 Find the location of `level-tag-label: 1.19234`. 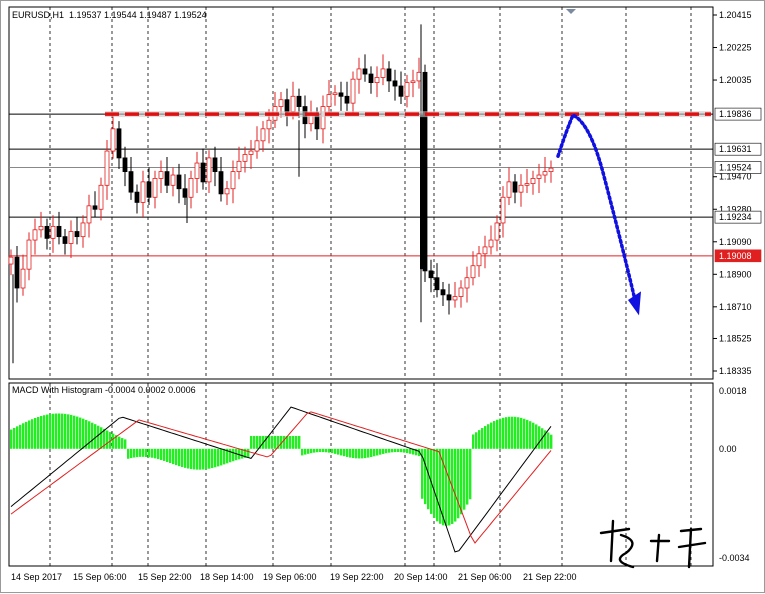

level-tag-label: 1.19234 is located at coordinates (735, 217).